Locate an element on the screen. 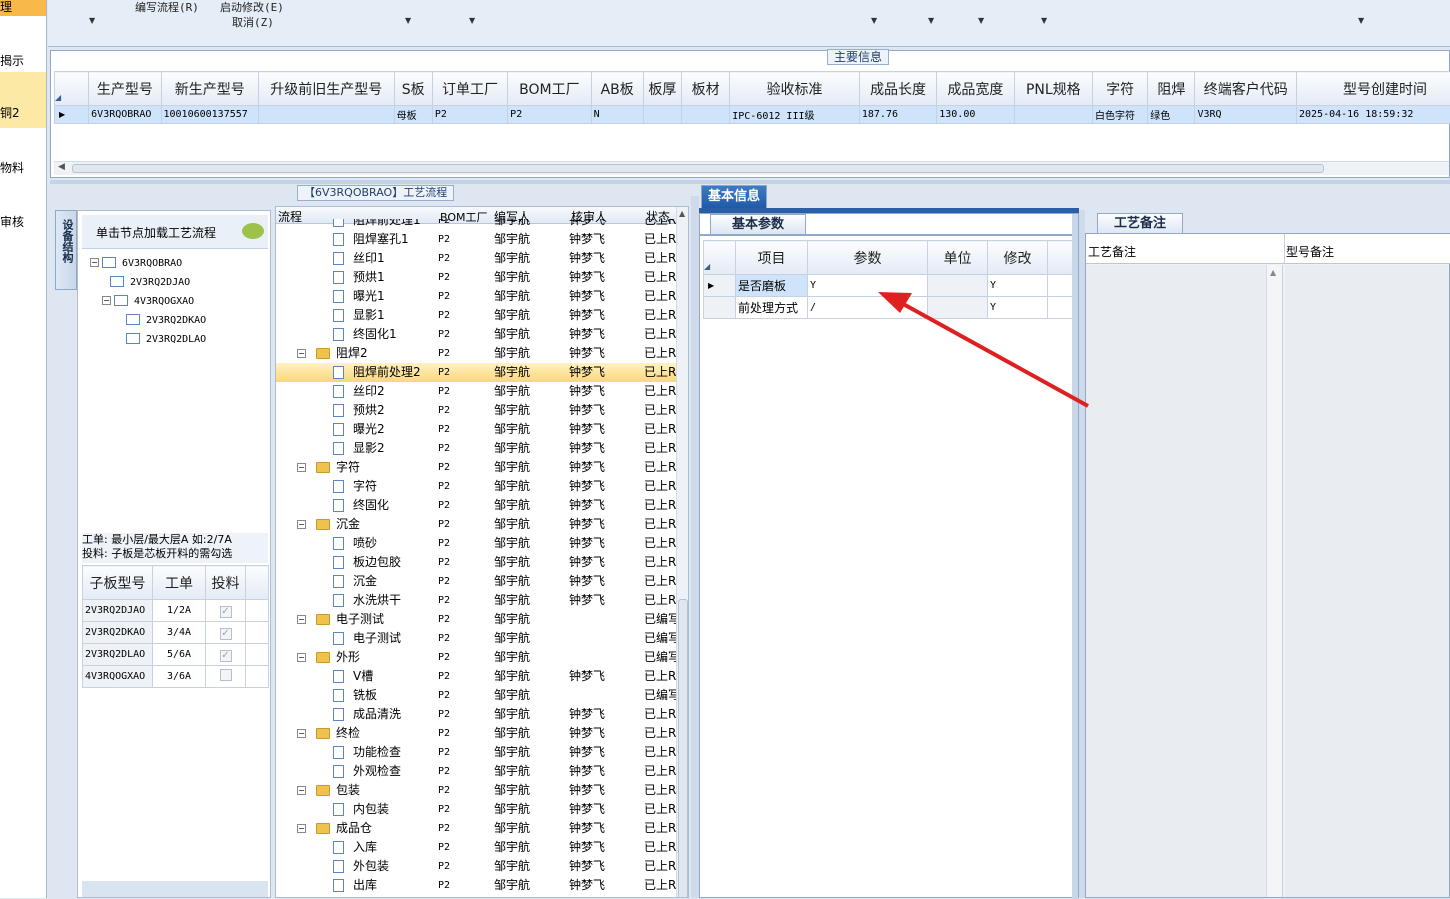 This screenshot has height=899, width=1450. cell: IPC-6012 III级 is located at coordinates (794, 114).